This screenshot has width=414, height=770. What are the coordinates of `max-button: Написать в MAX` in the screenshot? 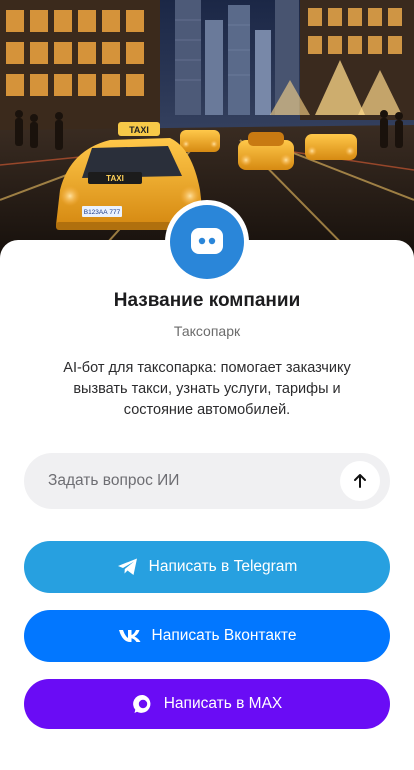 It's located at (207, 704).